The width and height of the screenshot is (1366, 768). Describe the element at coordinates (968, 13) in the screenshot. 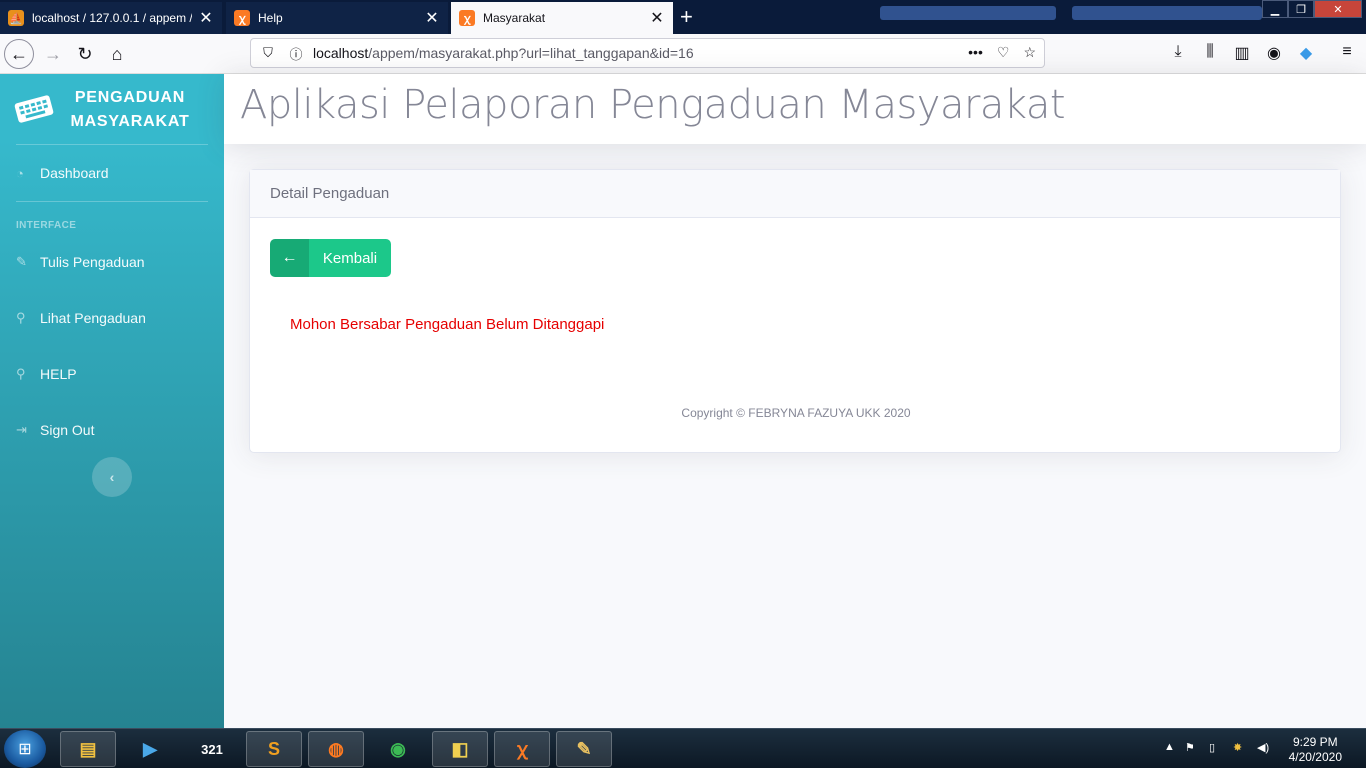

I see `blurred-area` at that location.